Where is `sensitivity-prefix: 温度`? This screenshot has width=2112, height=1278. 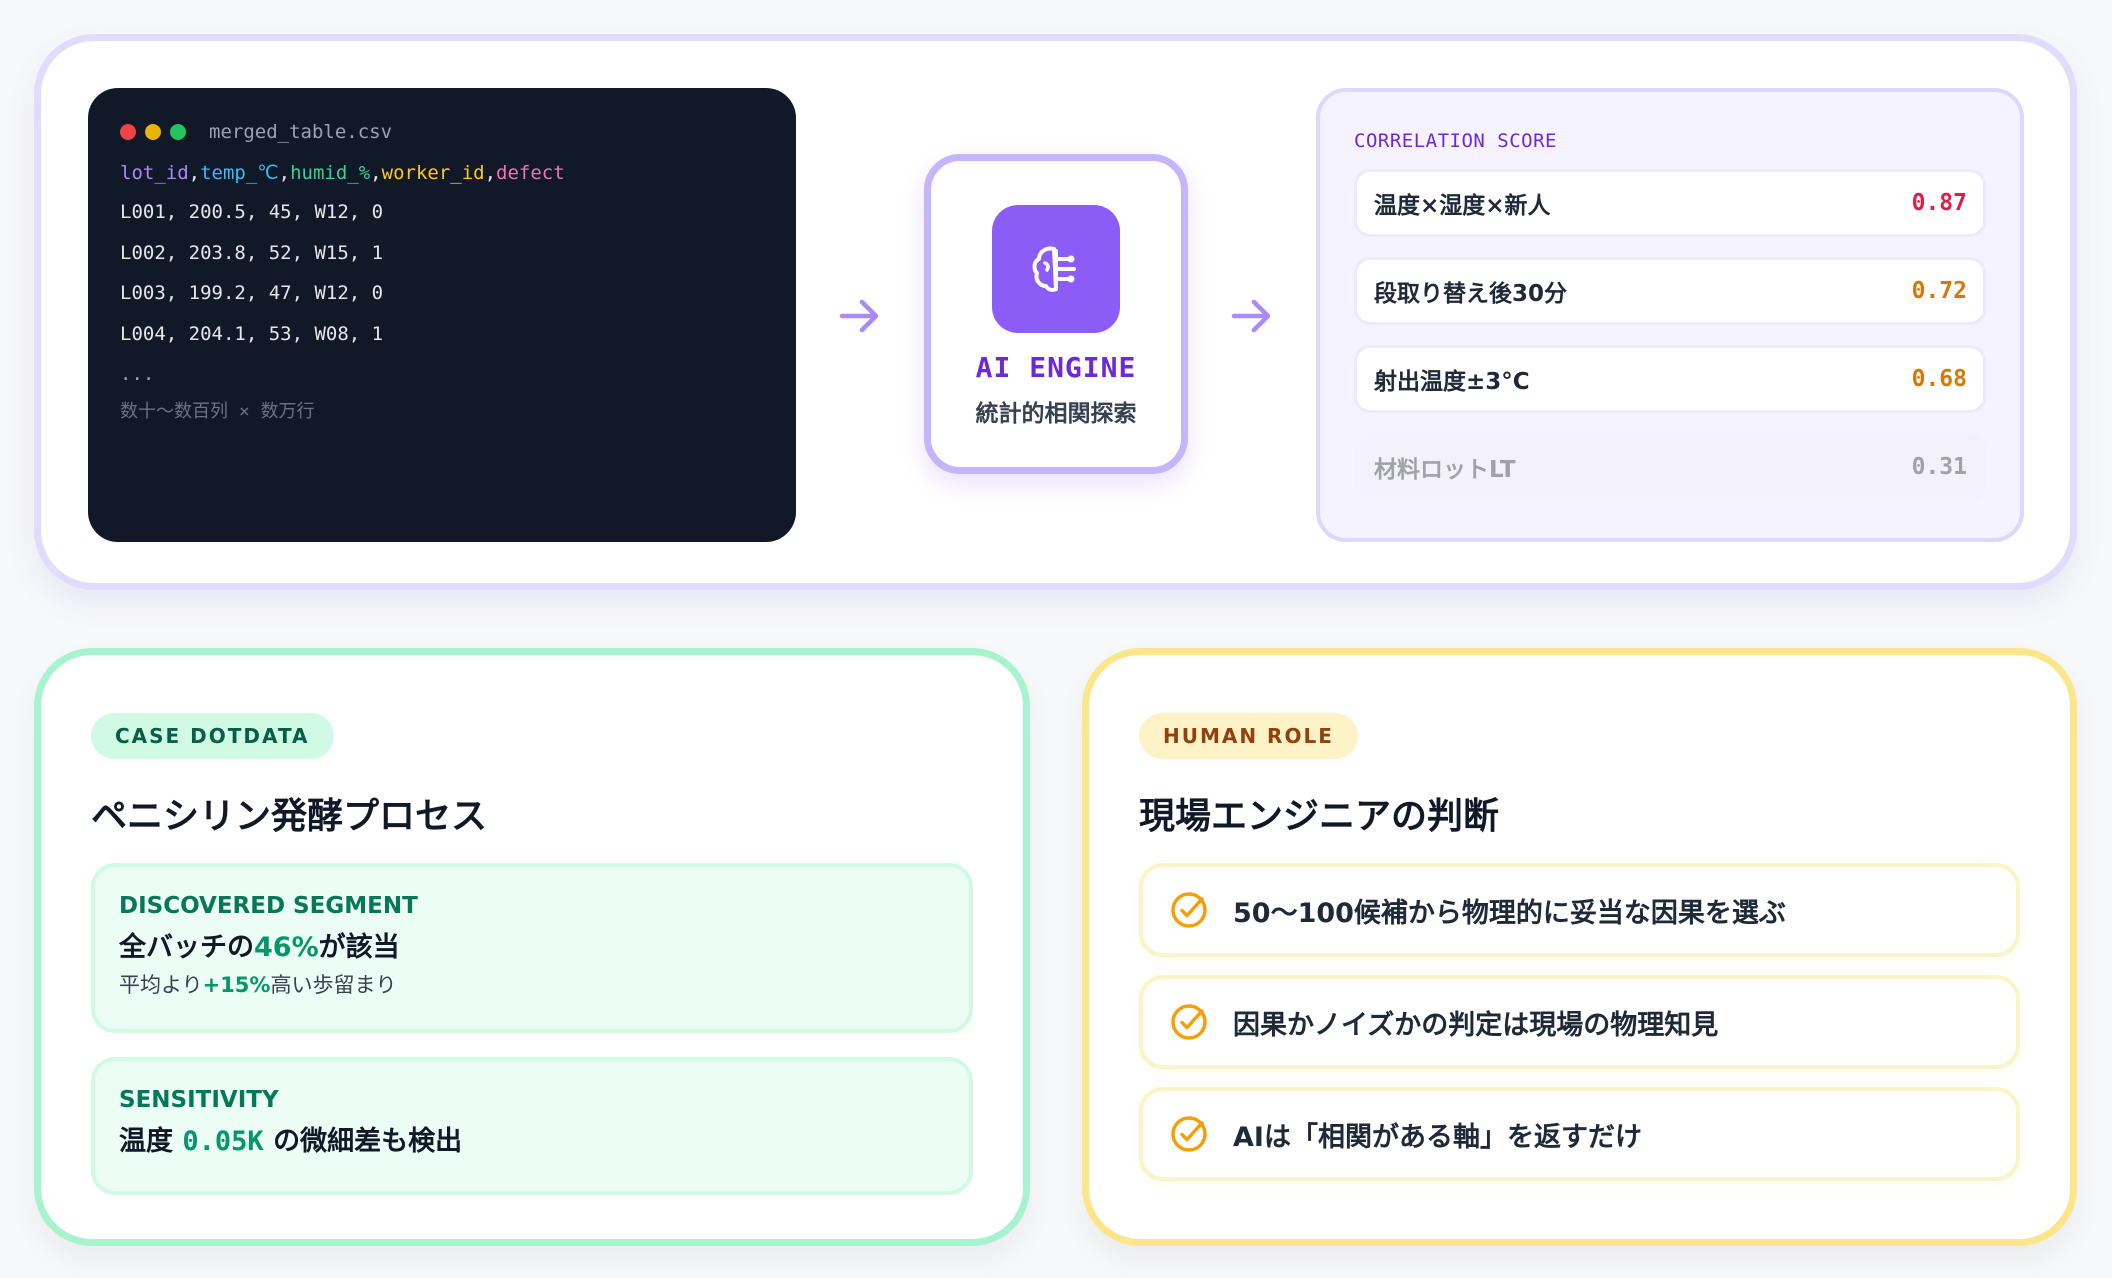 sensitivity-prefix: 温度 is located at coordinates (151, 1141).